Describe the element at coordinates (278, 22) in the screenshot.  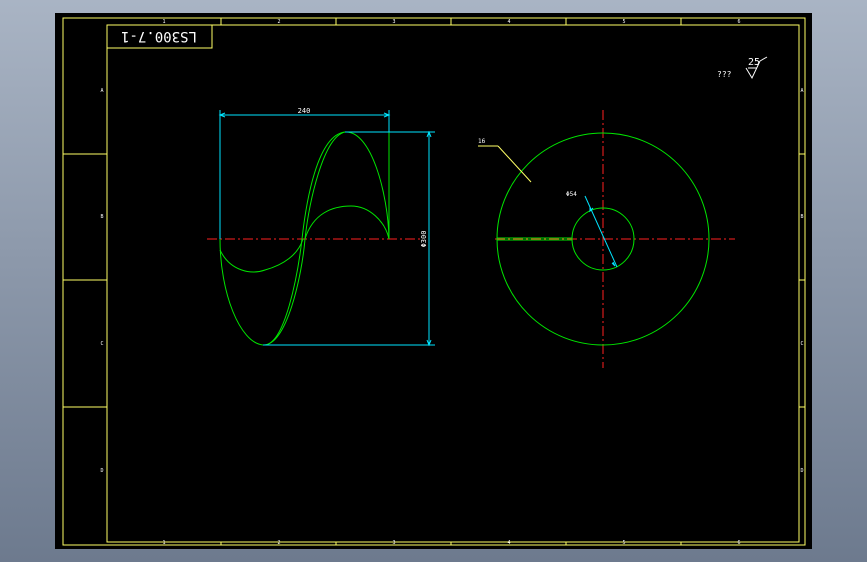
I see `zone-col-top-2: 2` at that location.